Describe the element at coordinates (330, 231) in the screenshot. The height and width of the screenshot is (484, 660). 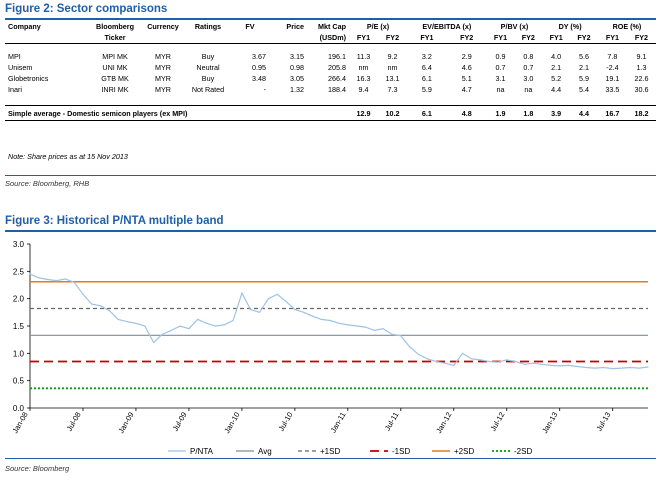
I see `figure-3-top-rule` at that location.